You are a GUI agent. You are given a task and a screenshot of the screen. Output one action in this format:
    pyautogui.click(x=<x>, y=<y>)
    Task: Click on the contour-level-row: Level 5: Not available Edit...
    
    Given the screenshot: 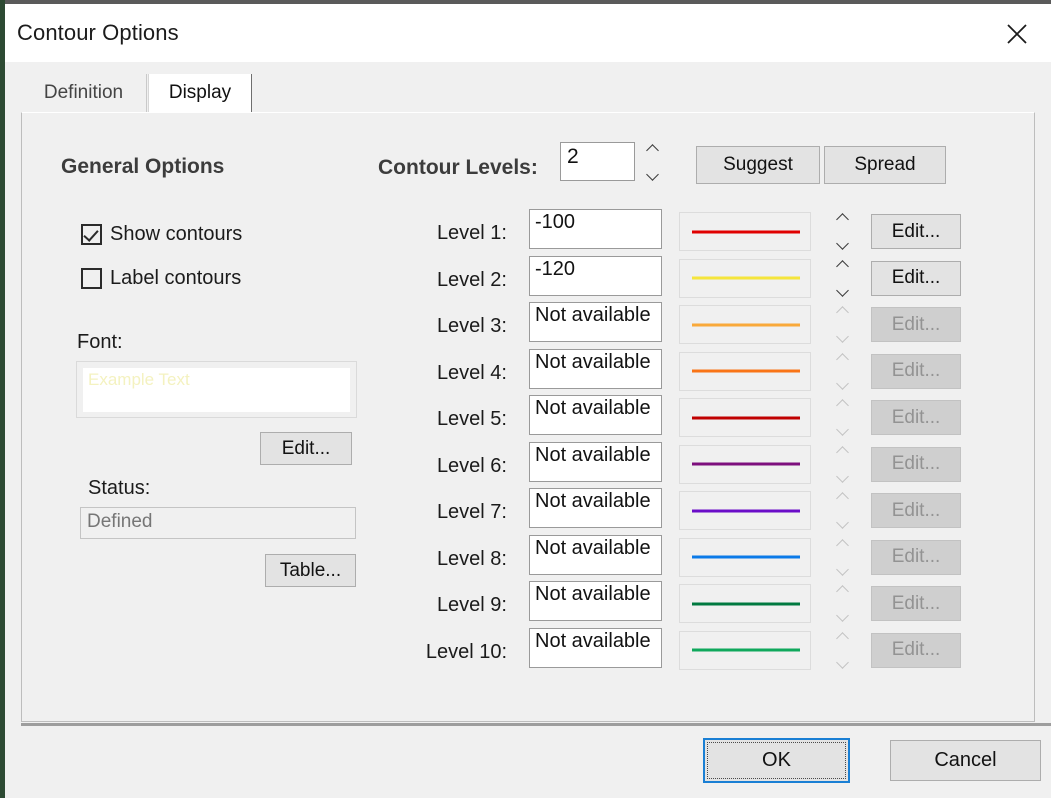 What is the action you would take?
    pyautogui.click(x=528, y=418)
    